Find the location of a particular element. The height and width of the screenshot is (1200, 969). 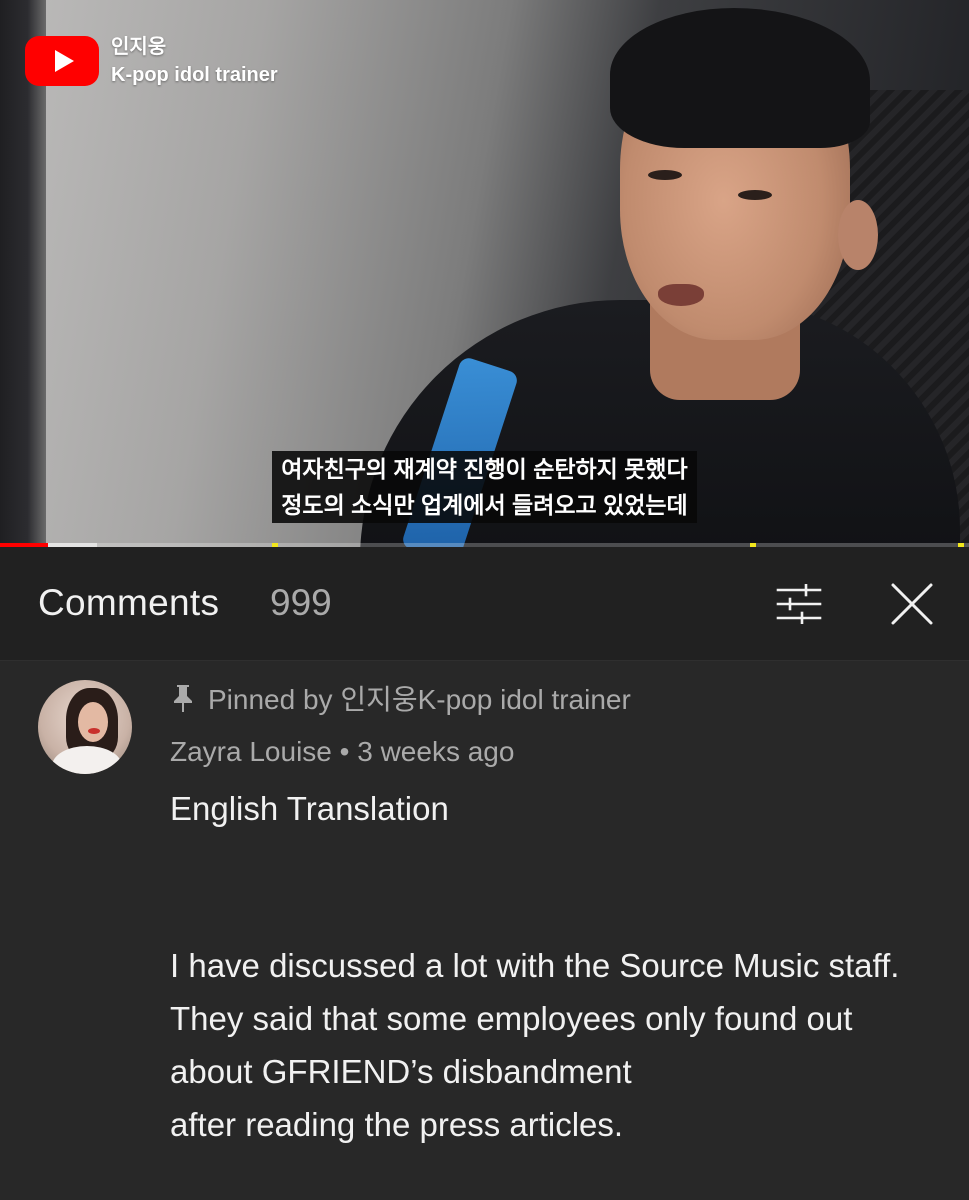

subtitle-line: 여자친구의 재계약 진행이 순탄하지 못했다 is located at coordinates (484, 469).